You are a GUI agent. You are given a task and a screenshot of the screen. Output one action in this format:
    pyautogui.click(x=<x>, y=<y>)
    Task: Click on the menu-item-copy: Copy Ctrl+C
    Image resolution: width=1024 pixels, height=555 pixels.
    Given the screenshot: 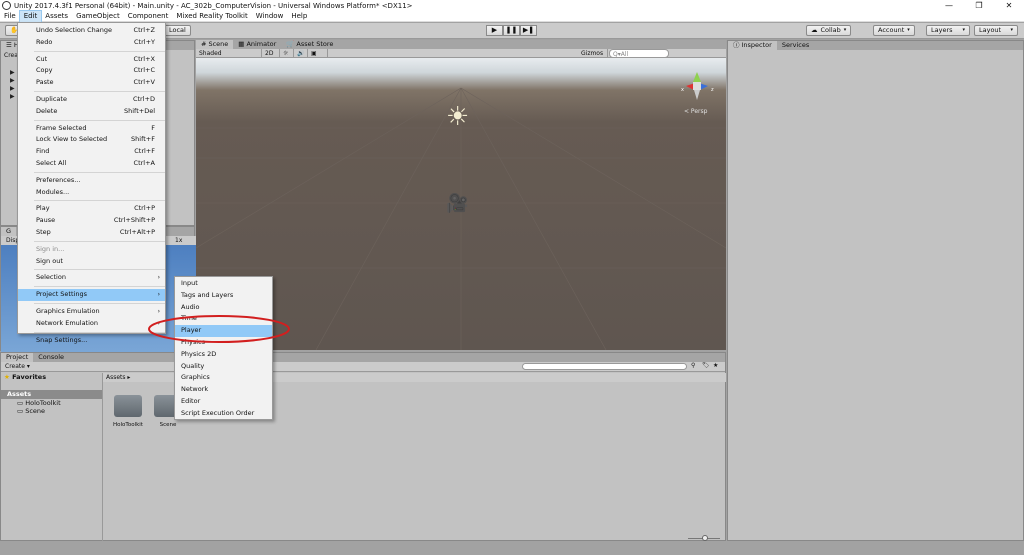 What is the action you would take?
    pyautogui.click(x=91, y=71)
    